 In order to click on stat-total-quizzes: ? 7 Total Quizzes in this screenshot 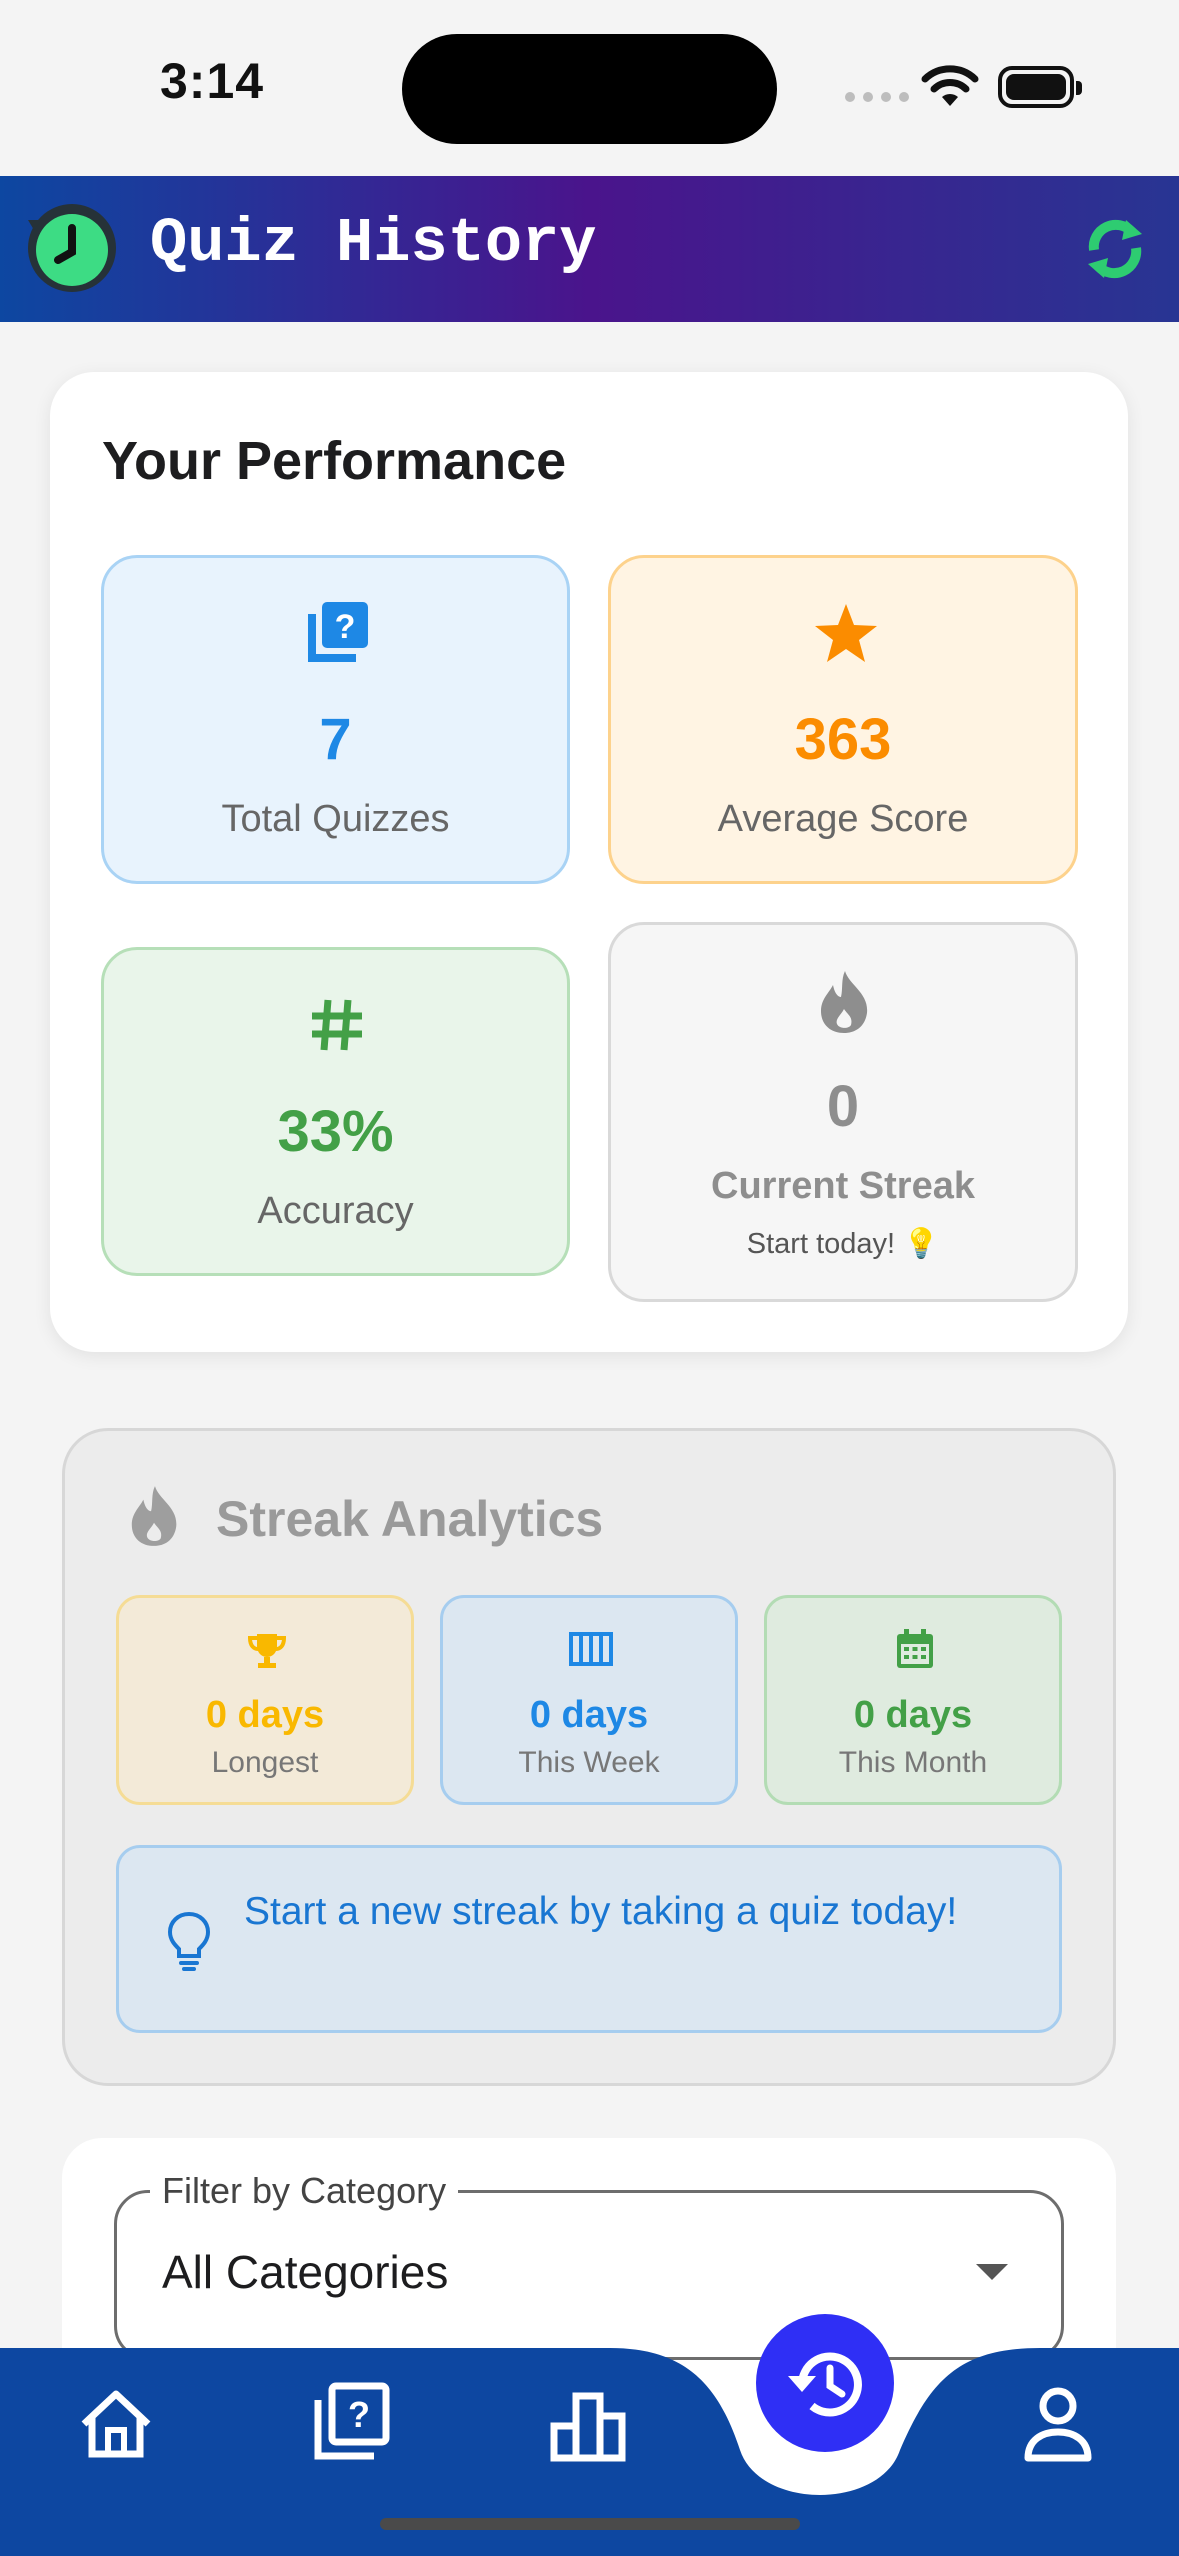, I will do `click(335, 719)`.